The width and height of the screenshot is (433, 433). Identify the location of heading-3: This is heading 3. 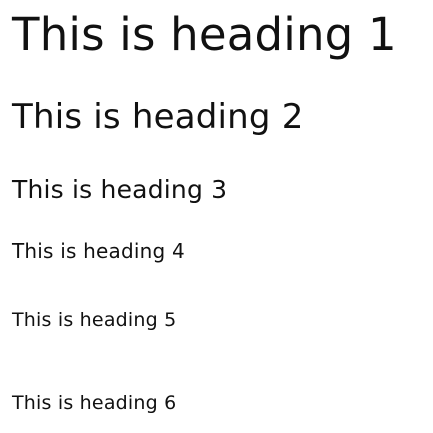
(120, 189).